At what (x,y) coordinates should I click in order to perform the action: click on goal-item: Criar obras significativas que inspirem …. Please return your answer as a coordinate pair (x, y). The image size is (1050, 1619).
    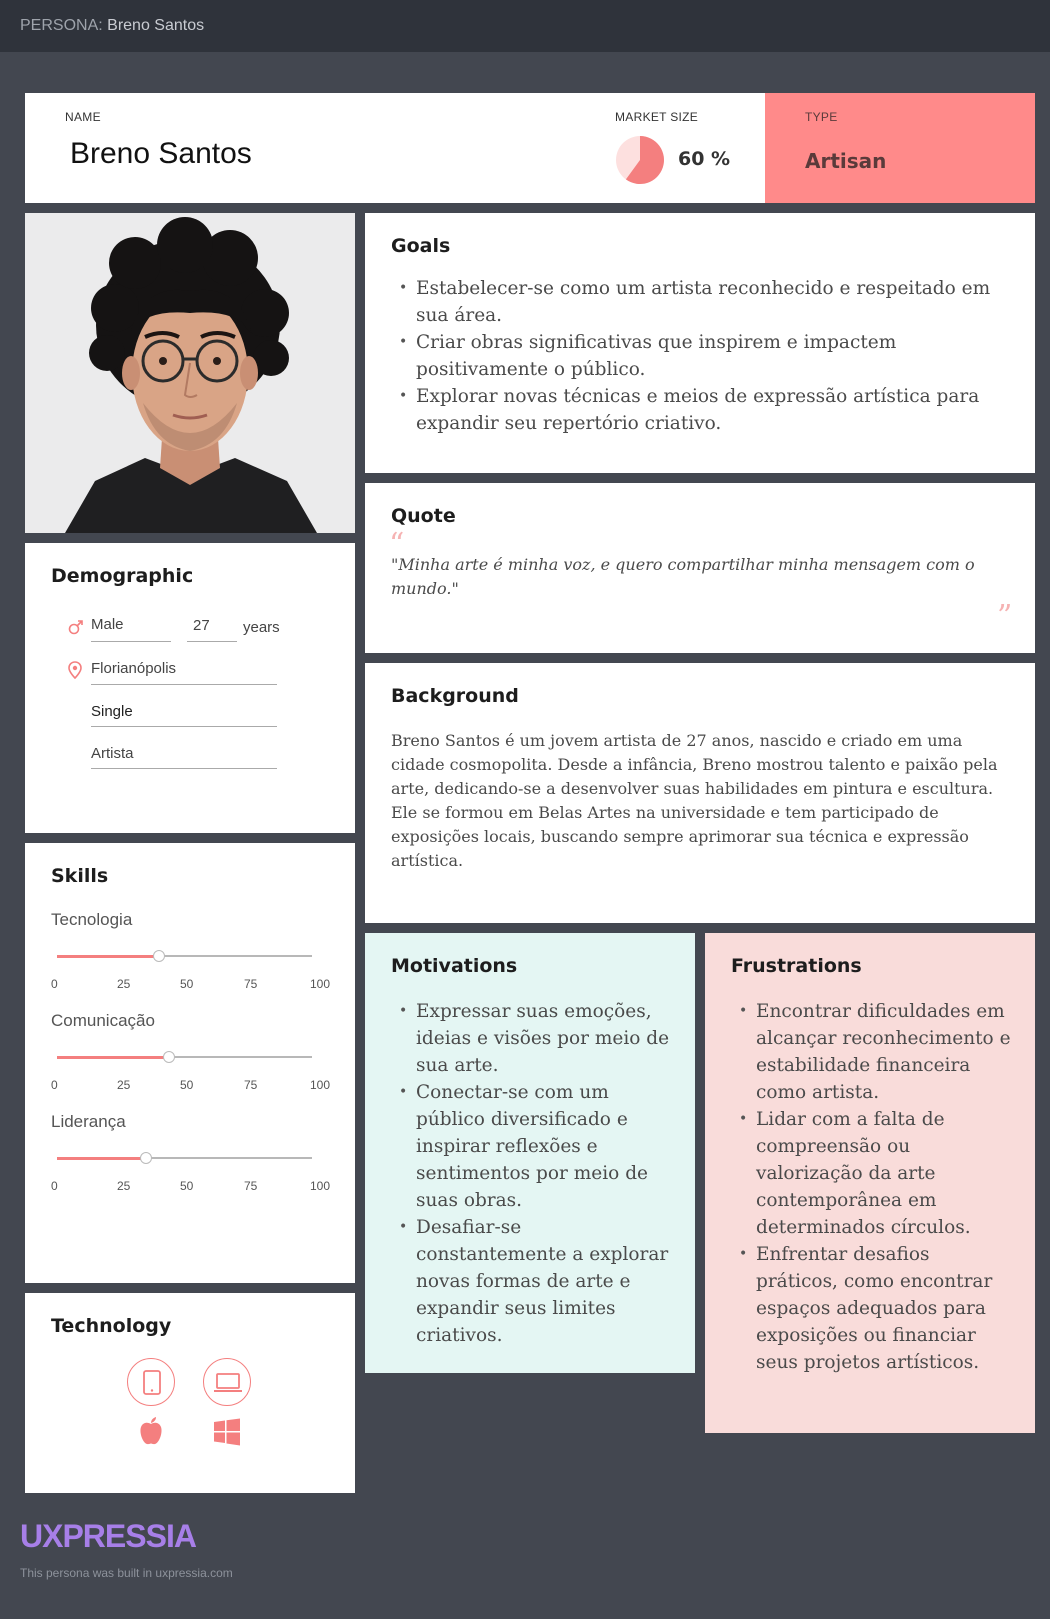
    Looking at the image, I should click on (696, 356).